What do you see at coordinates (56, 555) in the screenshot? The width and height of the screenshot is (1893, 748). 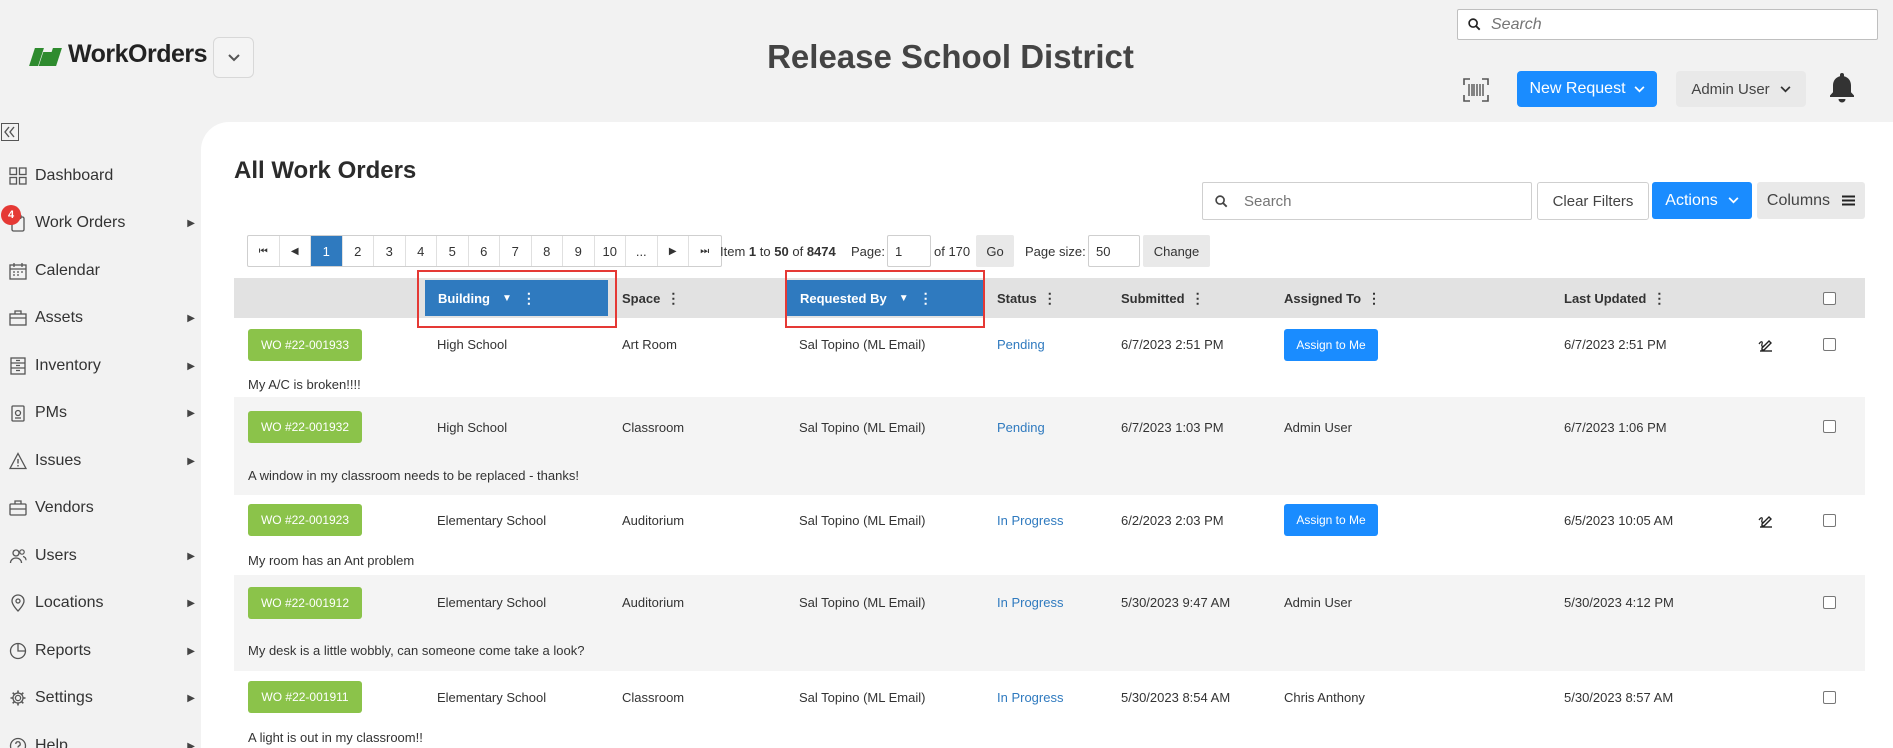 I see `sidebar-item-label: Users` at bounding box center [56, 555].